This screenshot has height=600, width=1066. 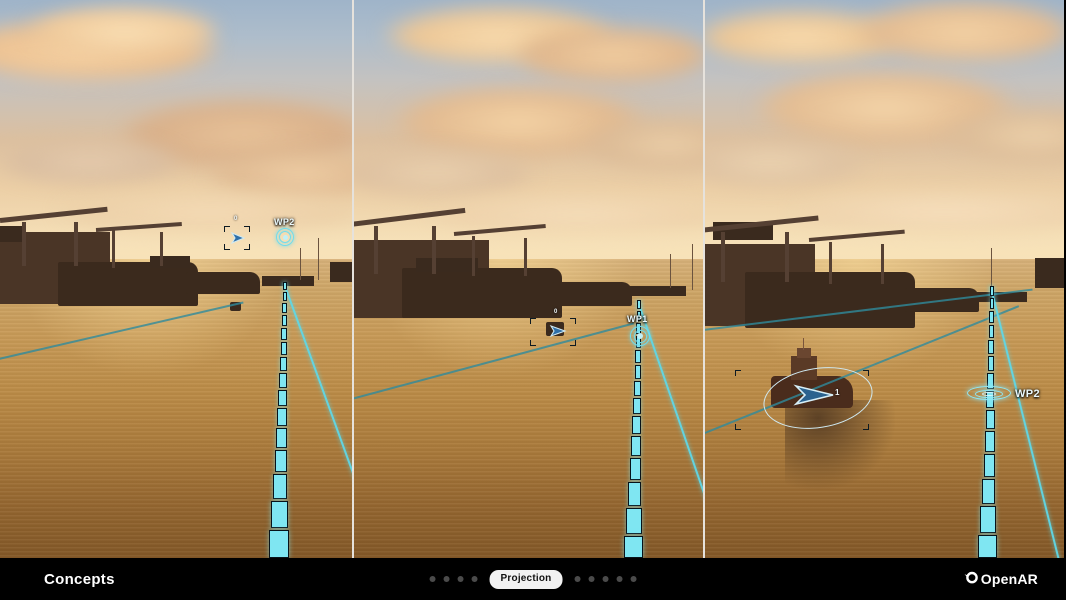 What do you see at coordinates (79, 579) in the screenshot?
I see `page-title: Concepts` at bounding box center [79, 579].